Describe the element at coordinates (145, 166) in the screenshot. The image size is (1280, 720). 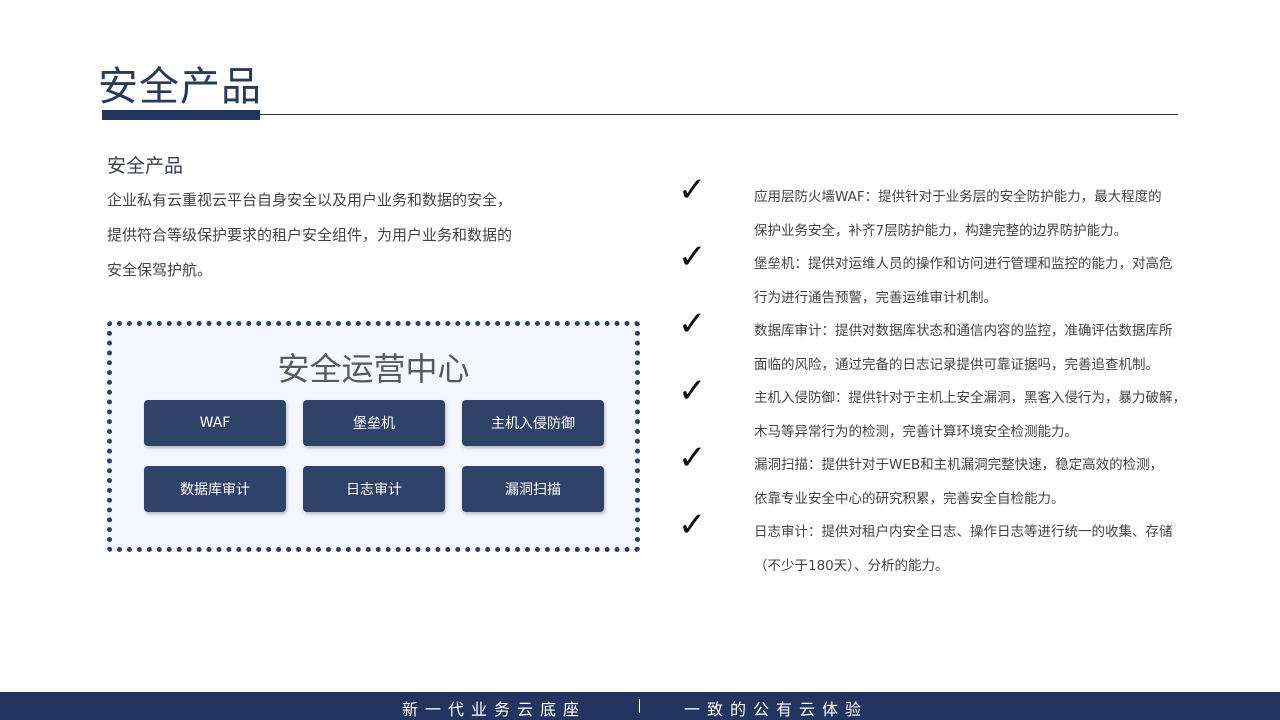
I see `intro-heading: 安全产品` at that location.